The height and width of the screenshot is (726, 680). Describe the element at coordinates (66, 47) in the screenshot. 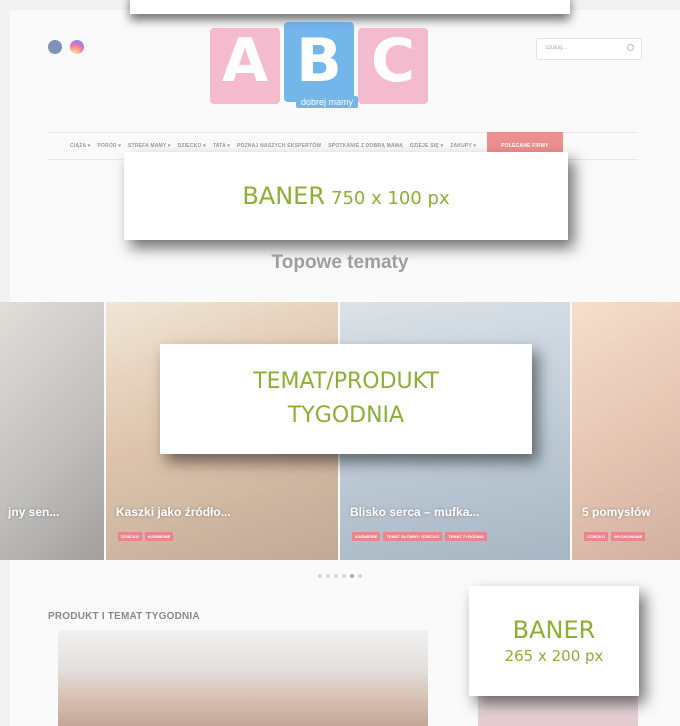

I see `social-links` at that location.